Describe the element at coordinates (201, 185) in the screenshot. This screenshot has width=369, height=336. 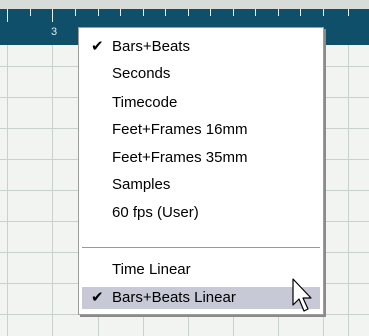
I see `menu-item-samples: Samples` at that location.